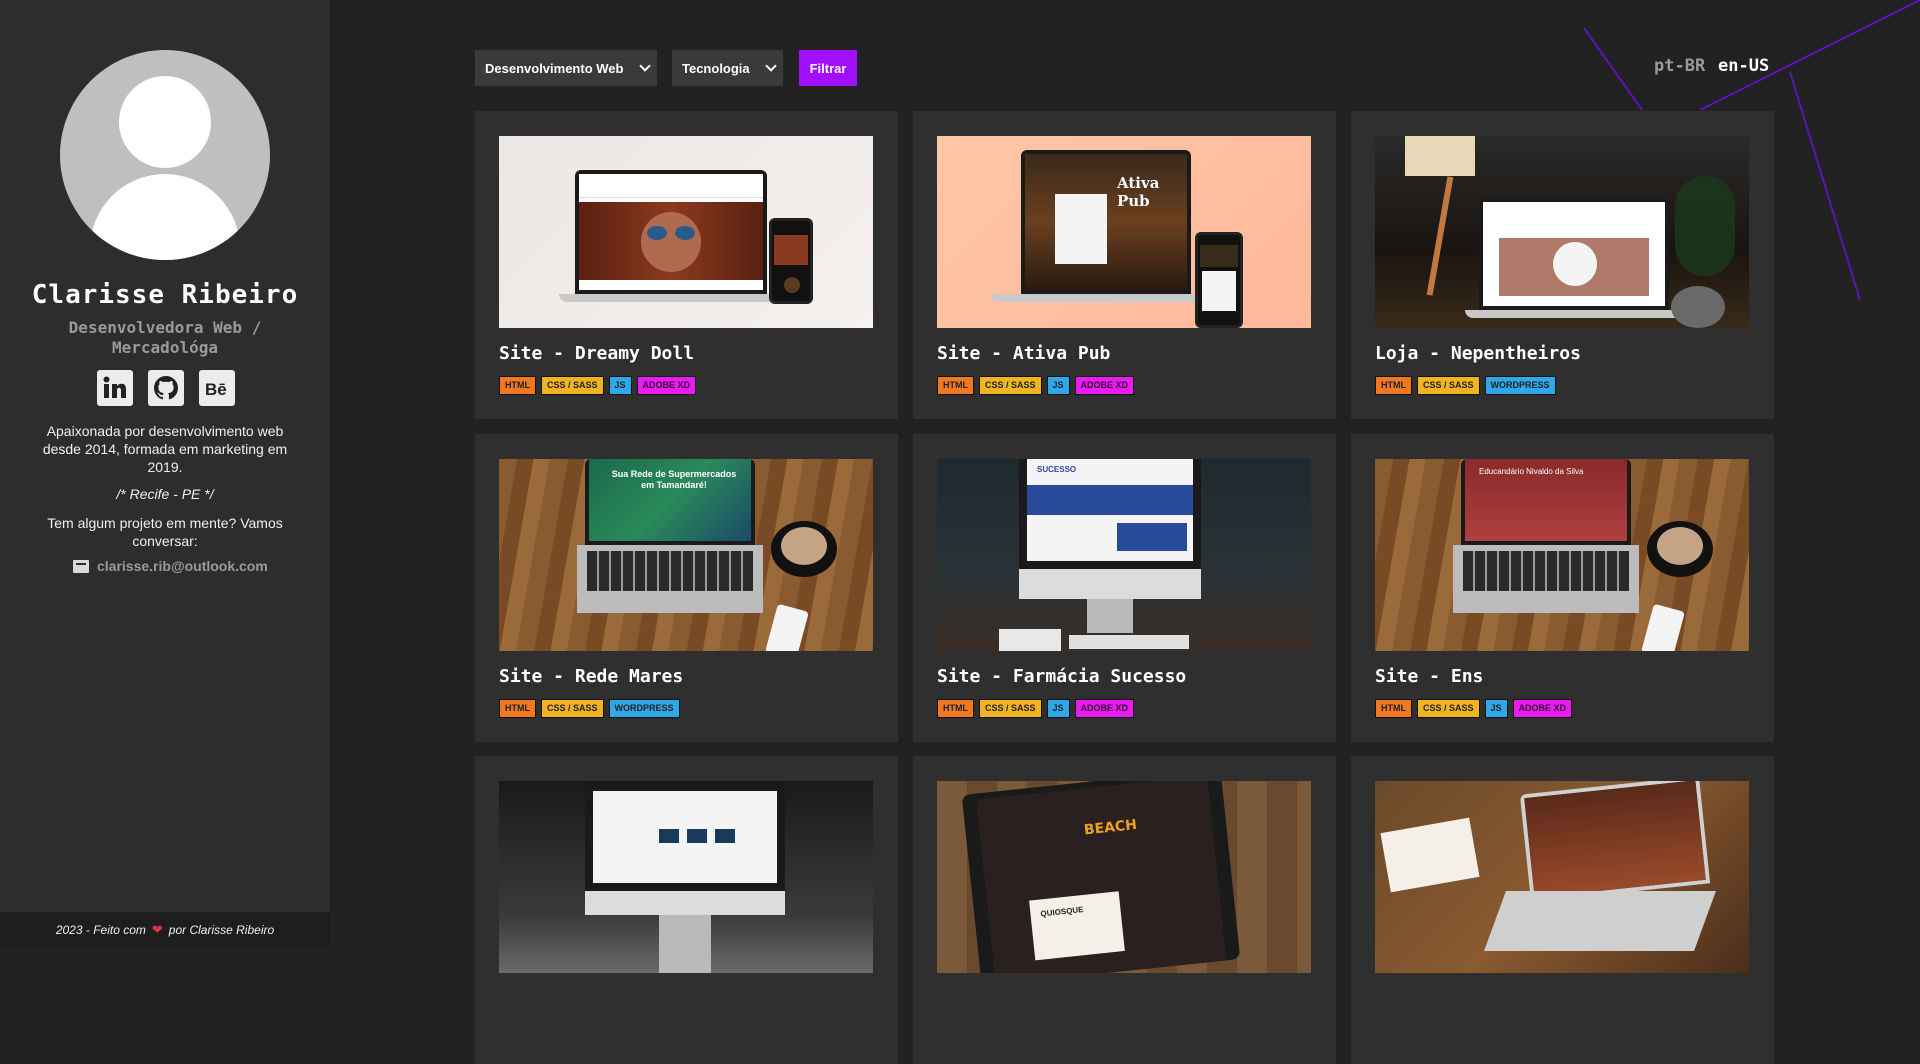  Describe the element at coordinates (81, 566) in the screenshot. I see `mail-icon` at that location.